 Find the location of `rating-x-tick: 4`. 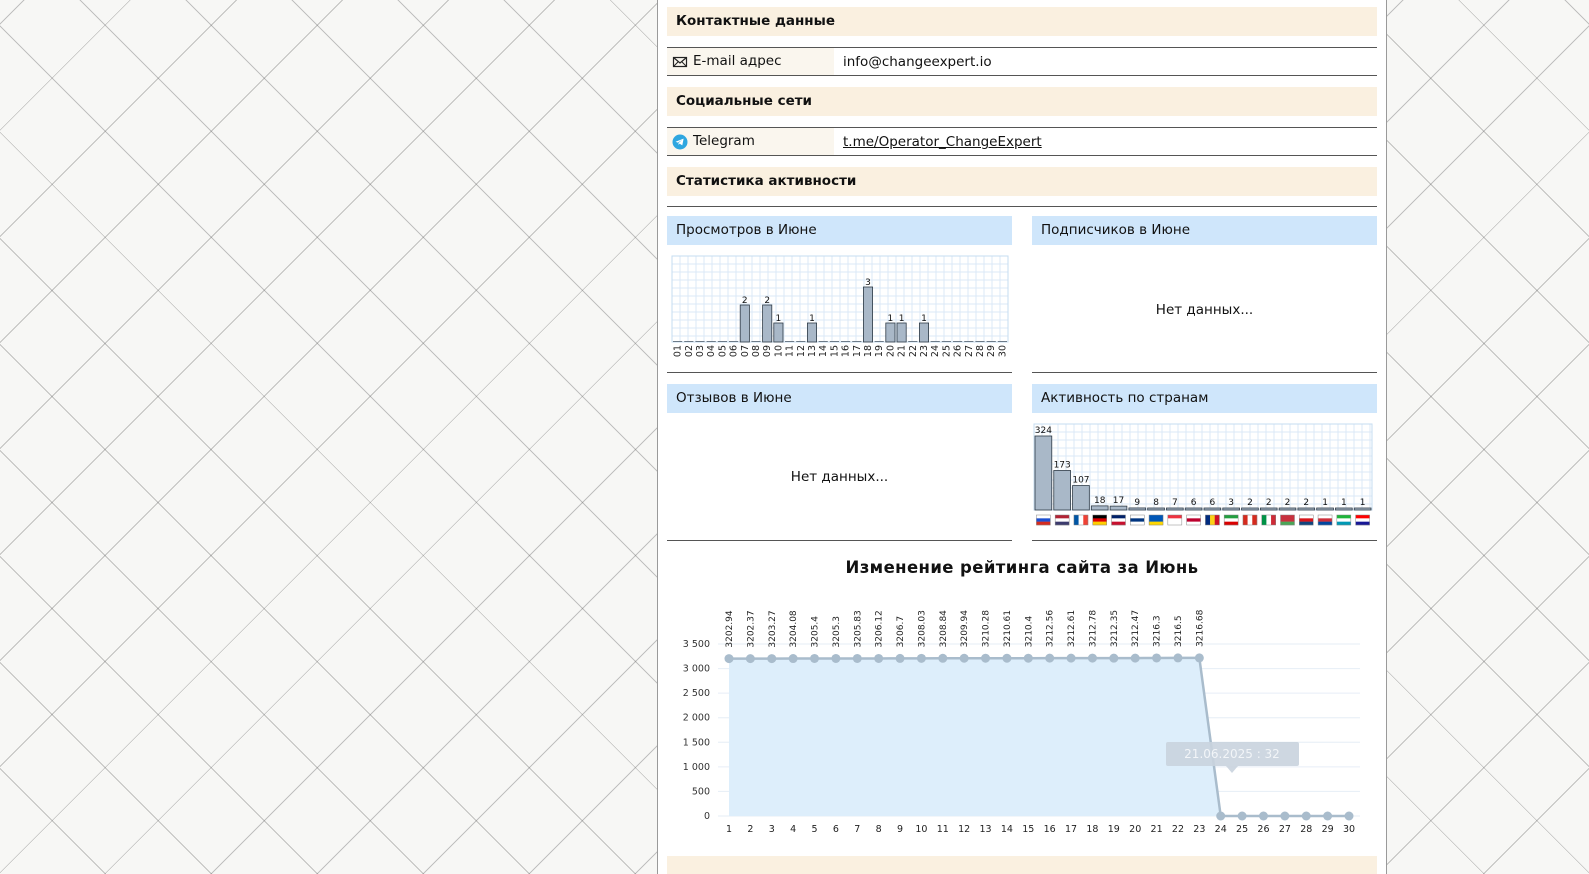

rating-x-tick: 4 is located at coordinates (793, 829).